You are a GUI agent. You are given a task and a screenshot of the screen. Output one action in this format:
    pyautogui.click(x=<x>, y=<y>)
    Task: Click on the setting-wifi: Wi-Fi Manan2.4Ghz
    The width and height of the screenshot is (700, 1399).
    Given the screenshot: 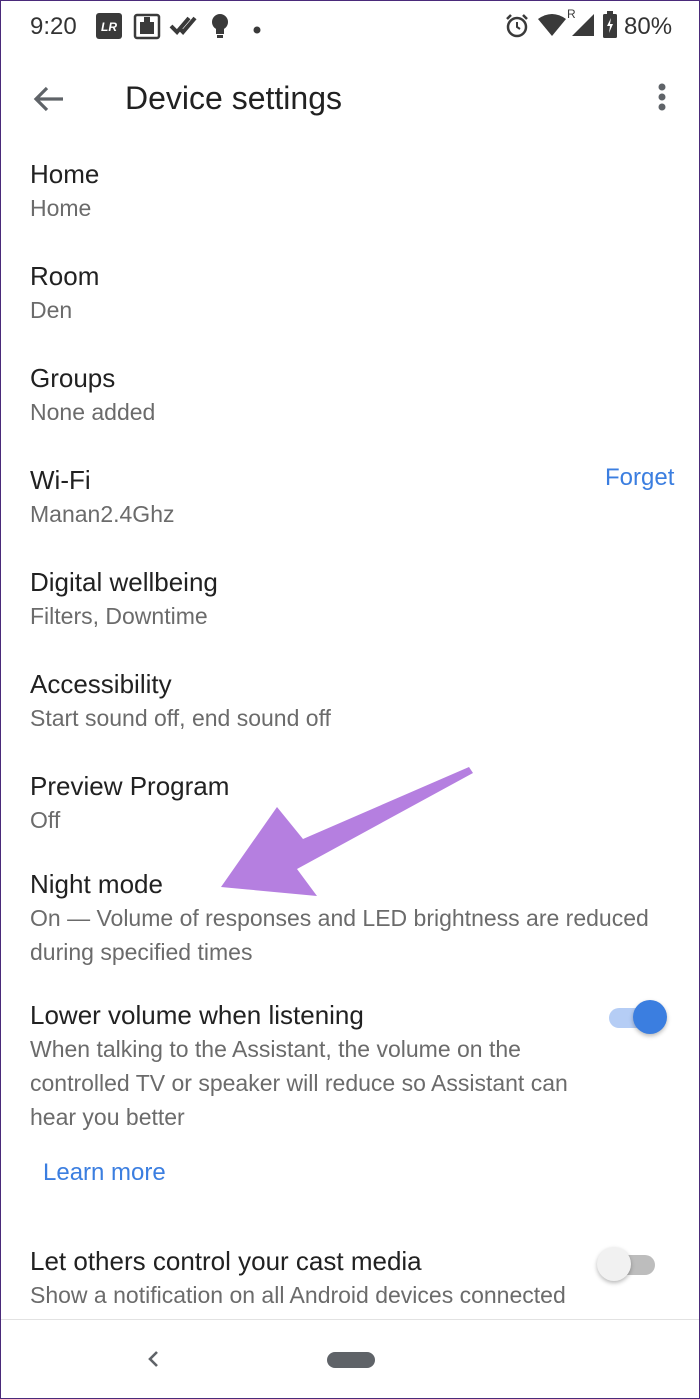 What is the action you would take?
    pyautogui.click(x=102, y=497)
    